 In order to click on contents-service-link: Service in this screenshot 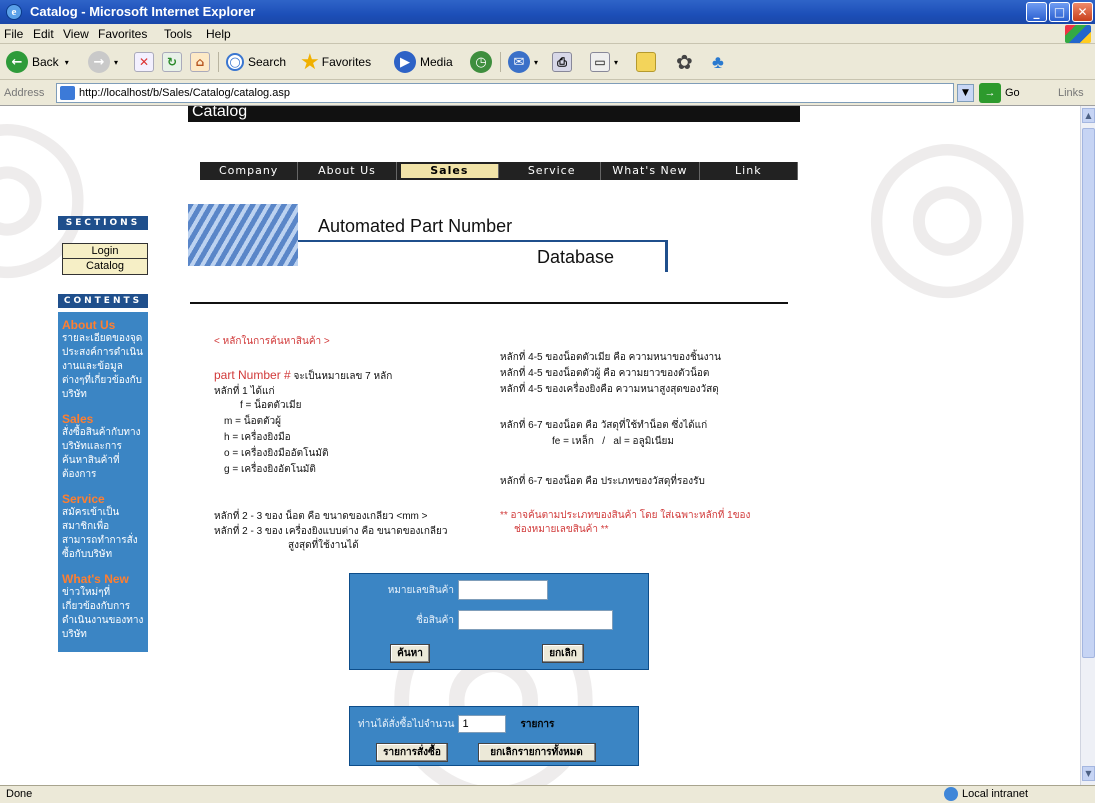, I will do `click(103, 499)`.